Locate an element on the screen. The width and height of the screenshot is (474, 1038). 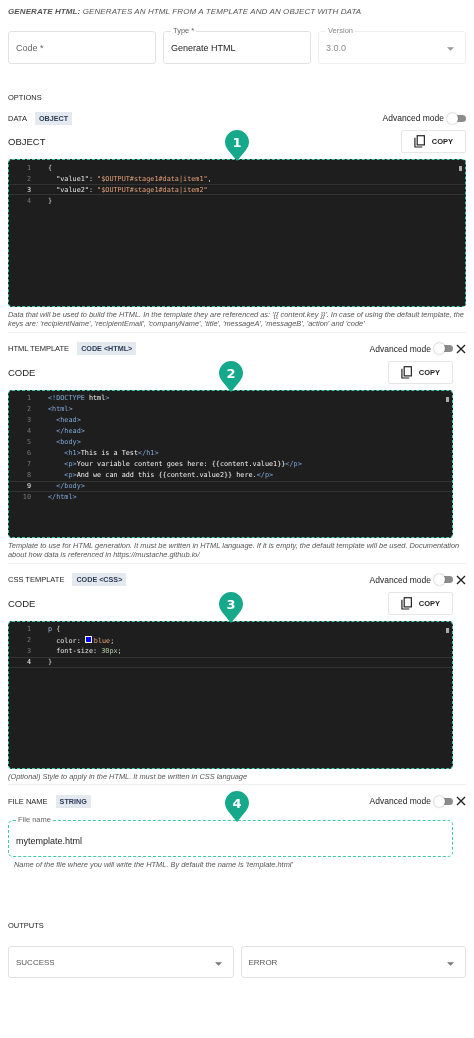
marker-pin: 1 is located at coordinates (237, 145).